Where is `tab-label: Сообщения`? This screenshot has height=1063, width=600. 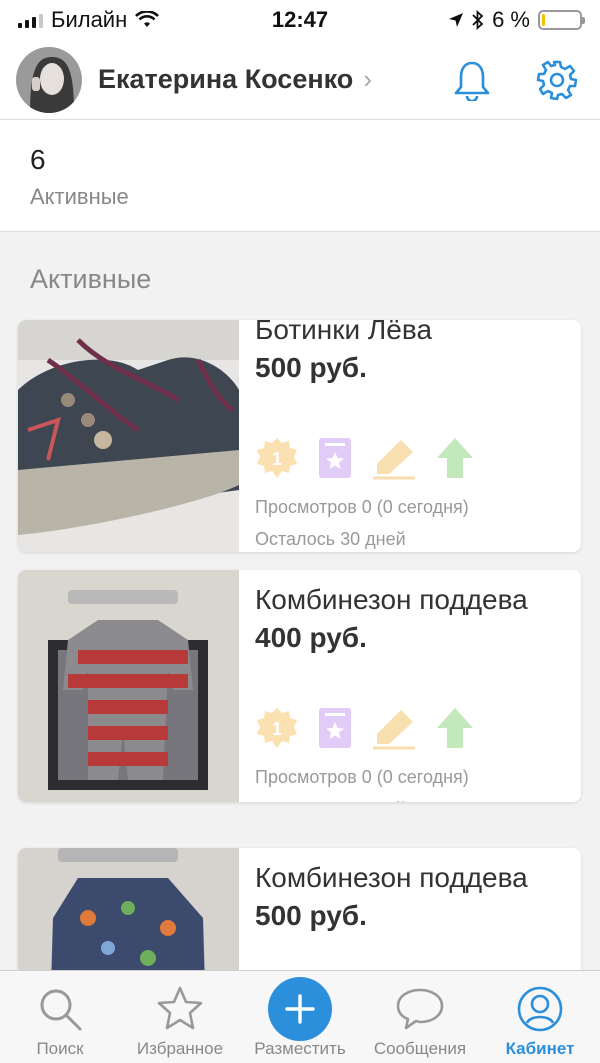 tab-label: Сообщения is located at coordinates (420, 1048).